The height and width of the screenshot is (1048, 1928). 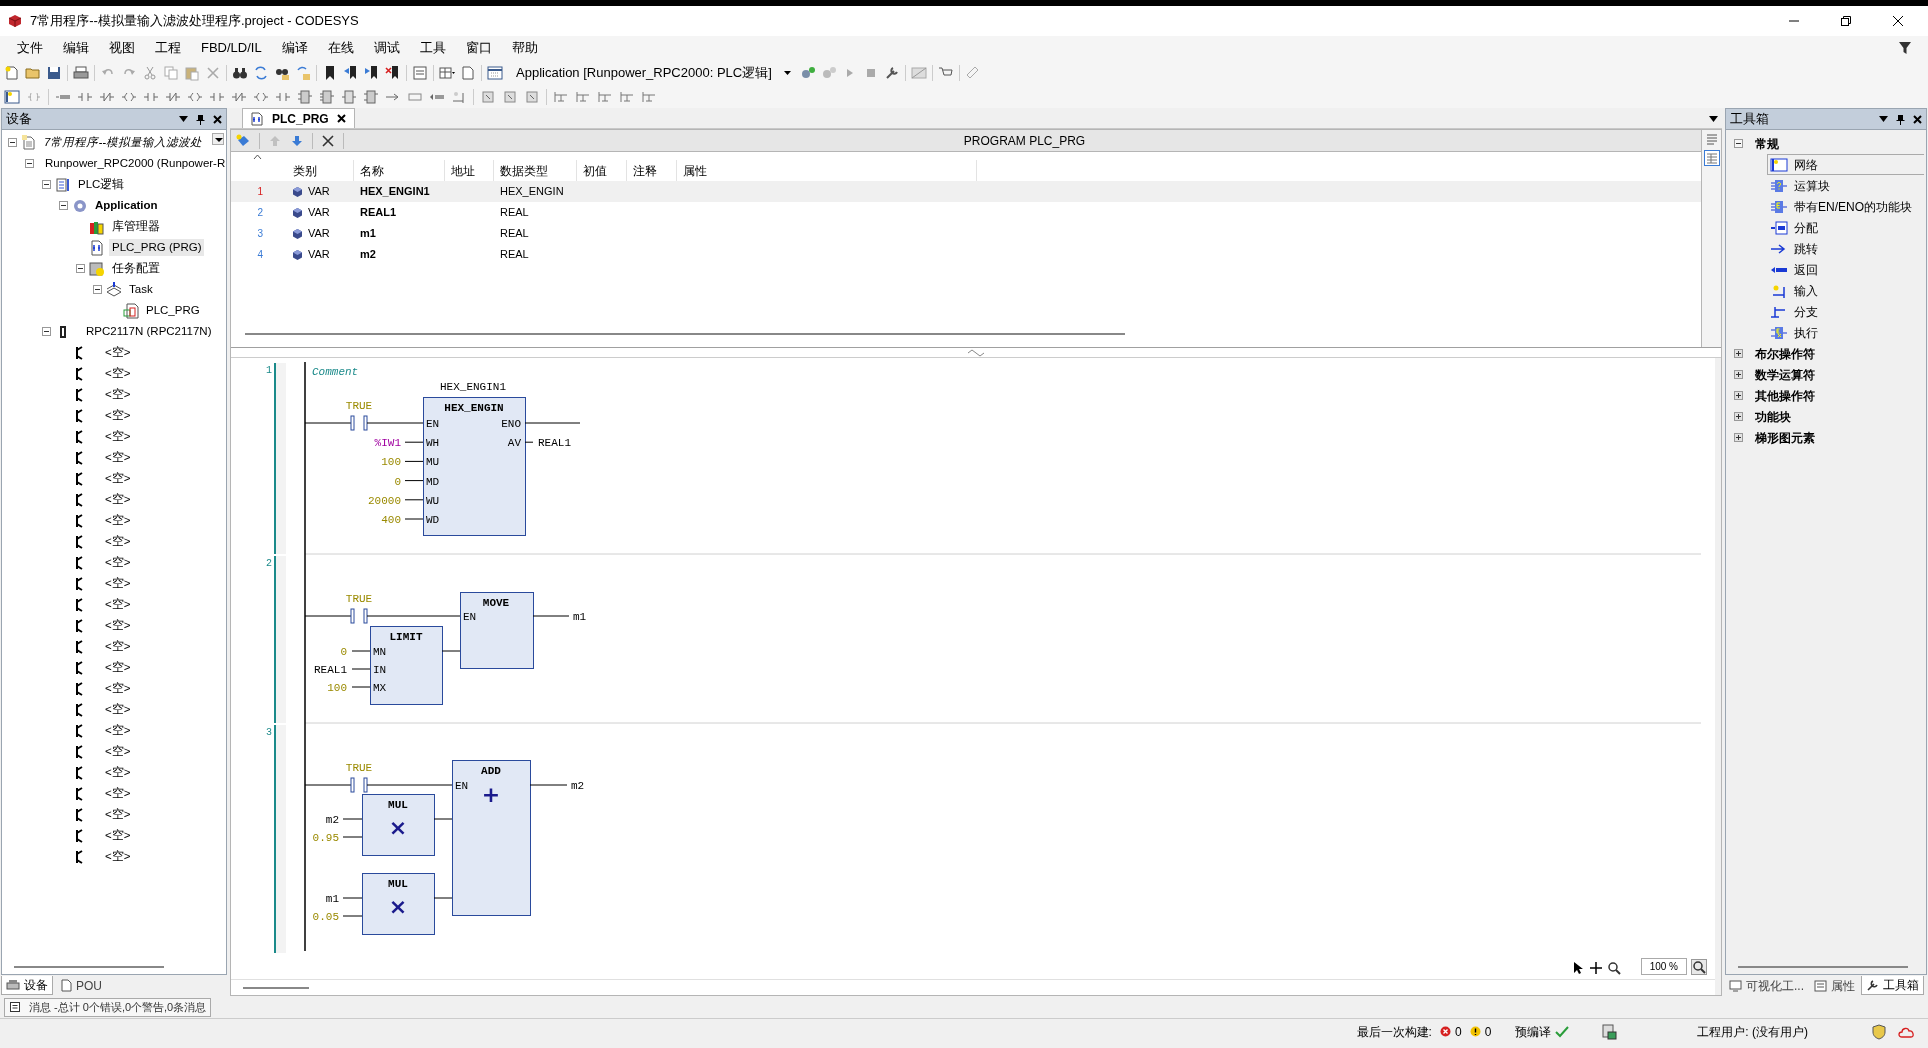 What do you see at coordinates (12, 97) in the screenshot?
I see `insert-network-icon` at bounding box center [12, 97].